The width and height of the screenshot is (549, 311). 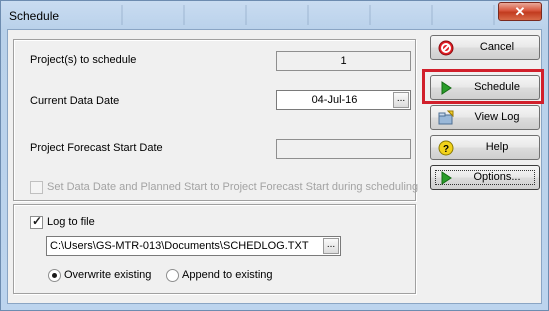 I want to click on cancel-button: Cancel, so click(x=485, y=47).